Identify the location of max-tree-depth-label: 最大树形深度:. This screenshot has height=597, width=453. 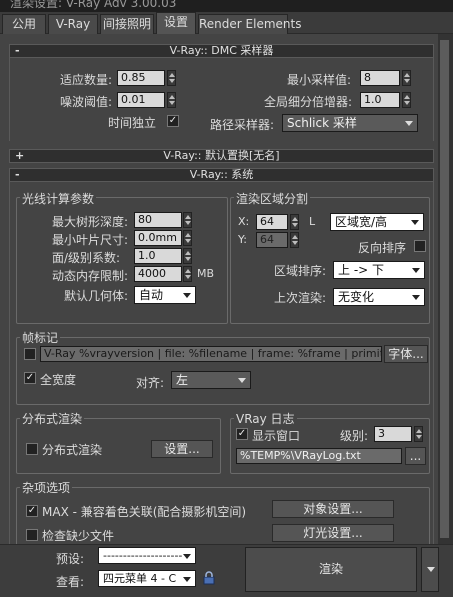
(90, 222).